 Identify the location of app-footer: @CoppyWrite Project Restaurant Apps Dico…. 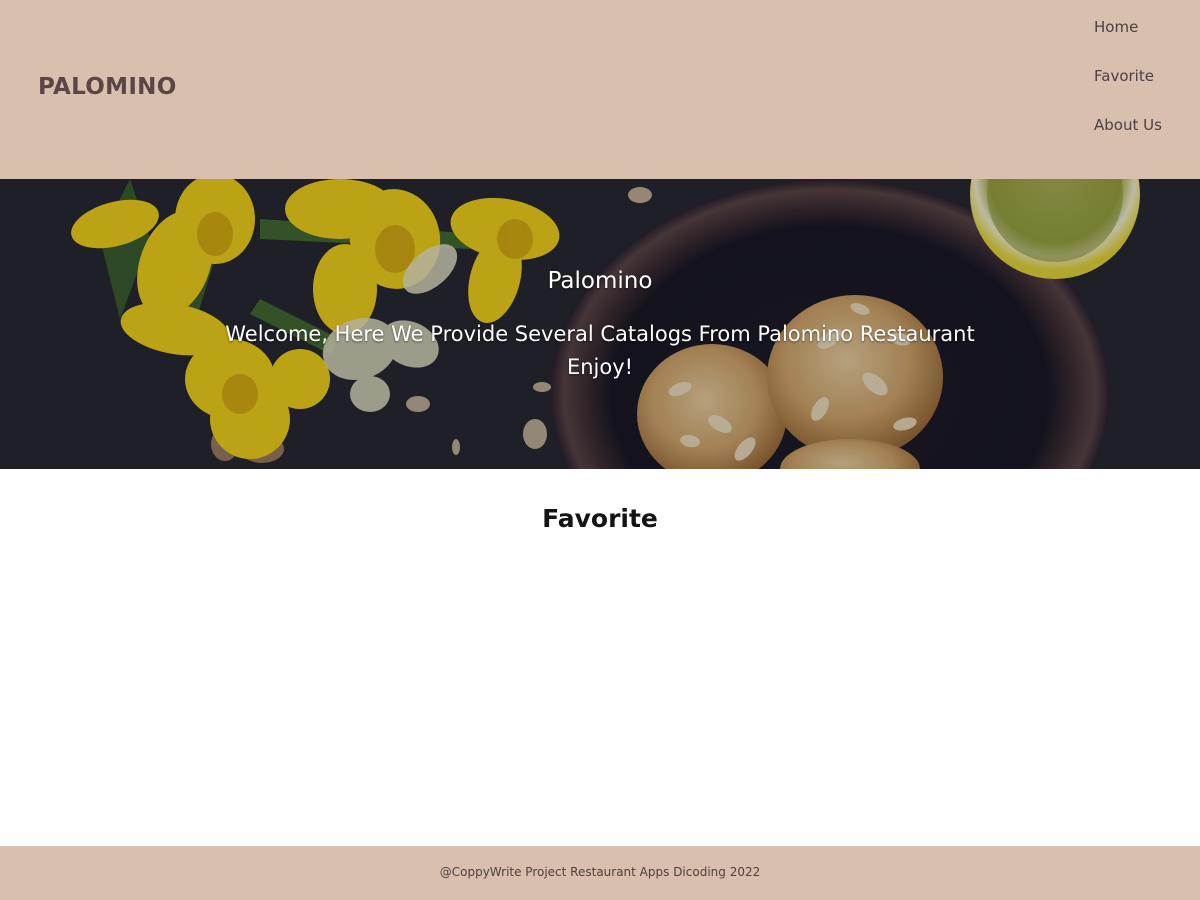
(600, 873).